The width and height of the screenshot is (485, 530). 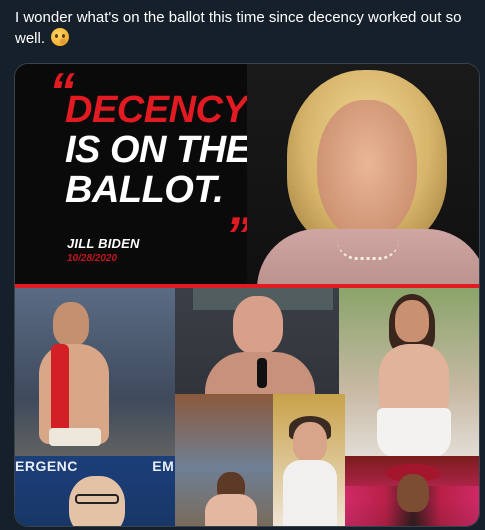 What do you see at coordinates (46, 466) in the screenshot?
I see `sign-text-left: ERGENC` at bounding box center [46, 466].